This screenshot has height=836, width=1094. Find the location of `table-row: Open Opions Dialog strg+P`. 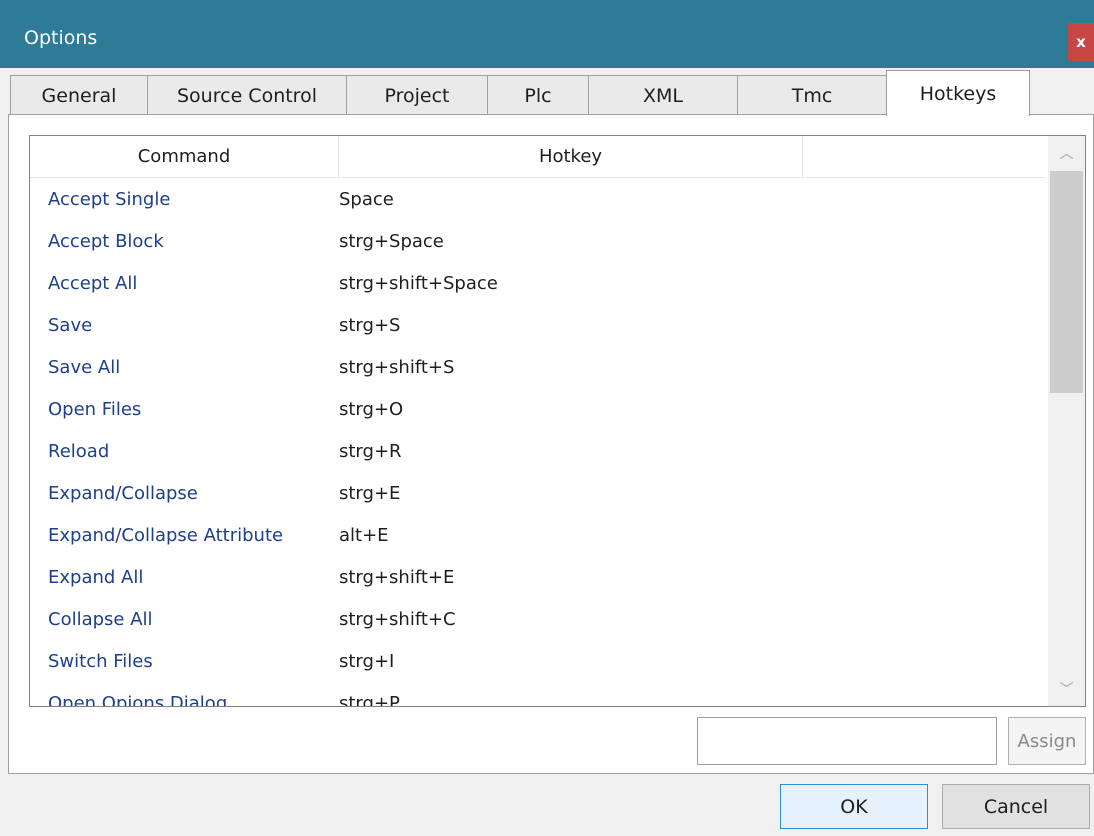

table-row: Open Opions Dialog strg+P is located at coordinates (538, 694).